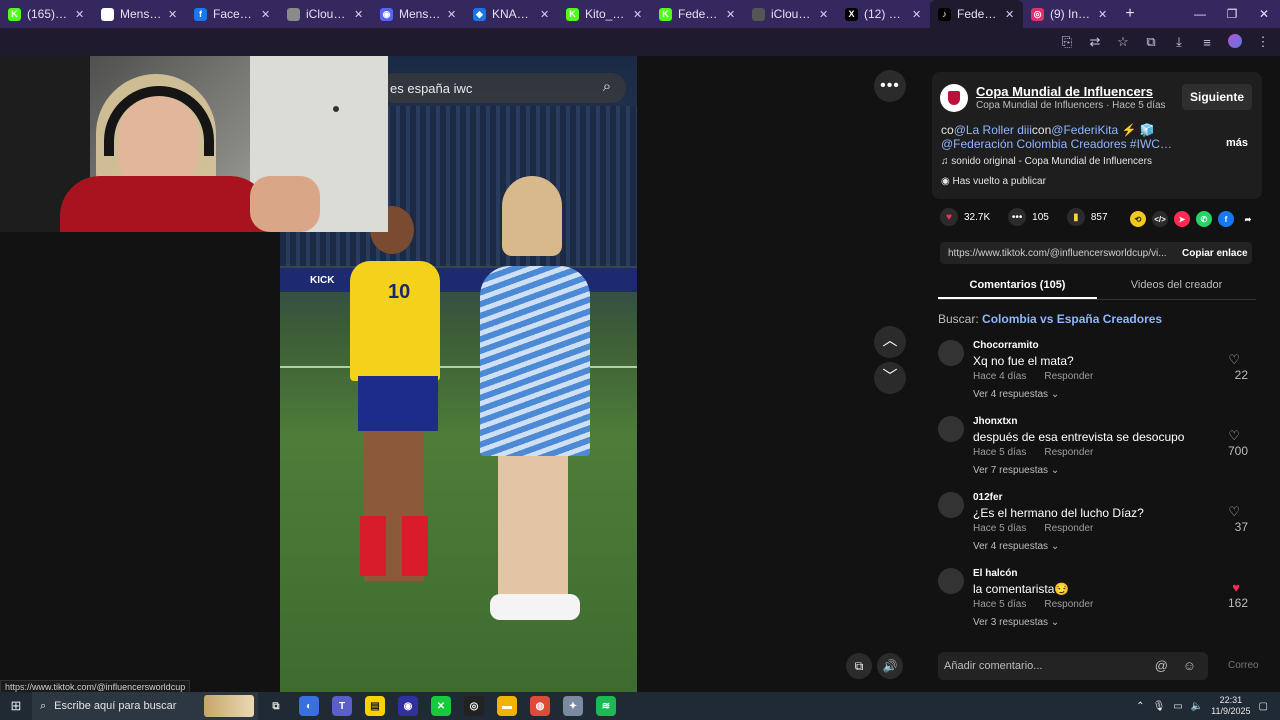 This screenshot has height=720, width=1280. What do you see at coordinates (1232, 14) in the screenshot?
I see `restore-icon: ❐` at bounding box center [1232, 14].